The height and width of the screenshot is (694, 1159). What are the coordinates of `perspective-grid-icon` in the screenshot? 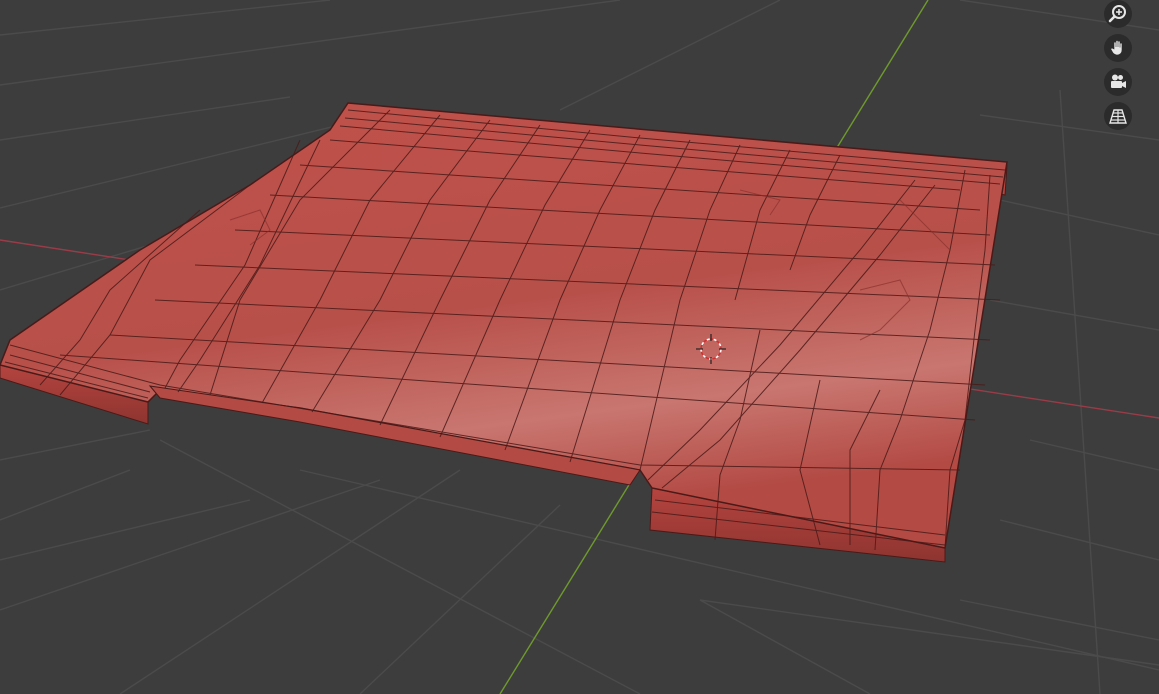 It's located at (1118, 116).